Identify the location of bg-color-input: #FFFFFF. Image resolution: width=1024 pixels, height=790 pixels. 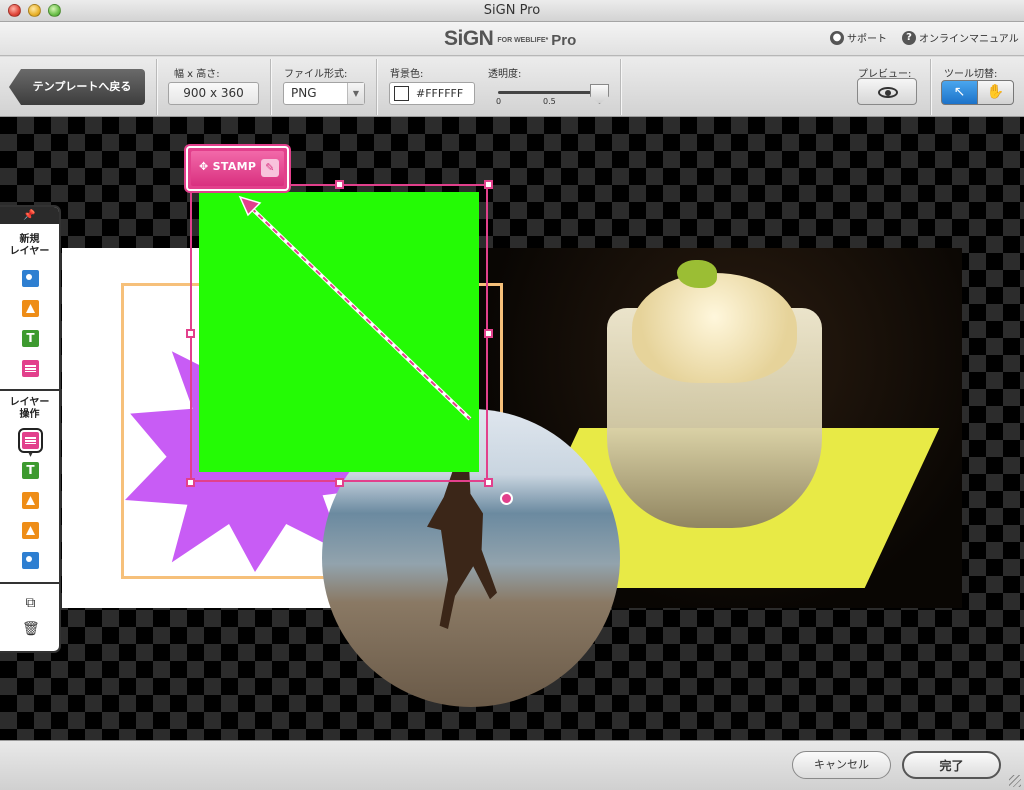
(432, 93).